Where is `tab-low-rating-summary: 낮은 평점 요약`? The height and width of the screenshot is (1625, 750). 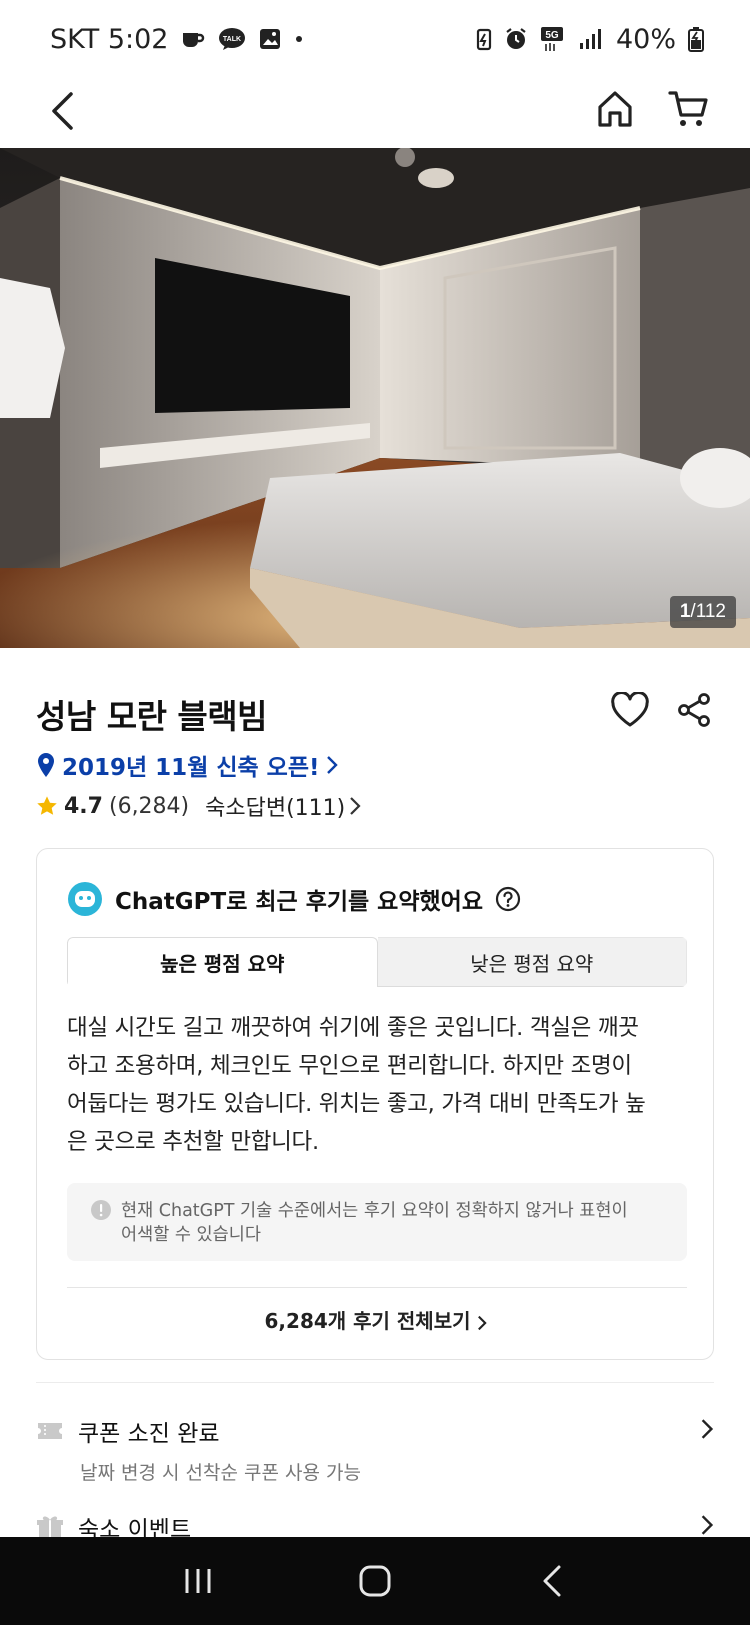 tab-low-rating-summary: 낮은 평점 요약 is located at coordinates (532, 962).